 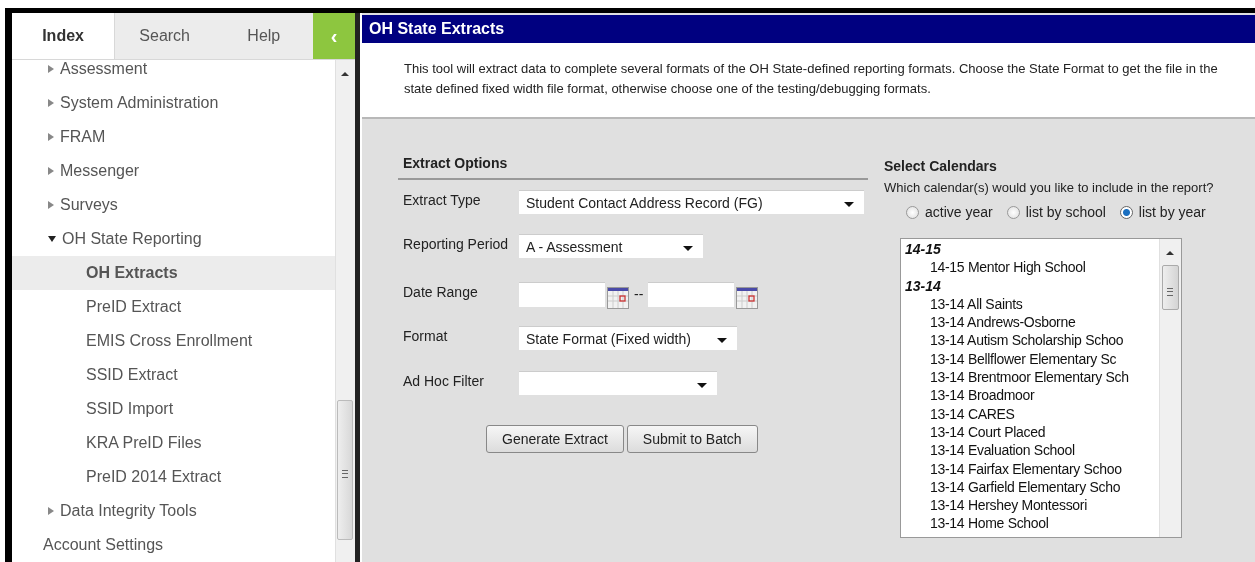 What do you see at coordinates (692, 439) in the screenshot?
I see `action-button: Submit to Batch` at bounding box center [692, 439].